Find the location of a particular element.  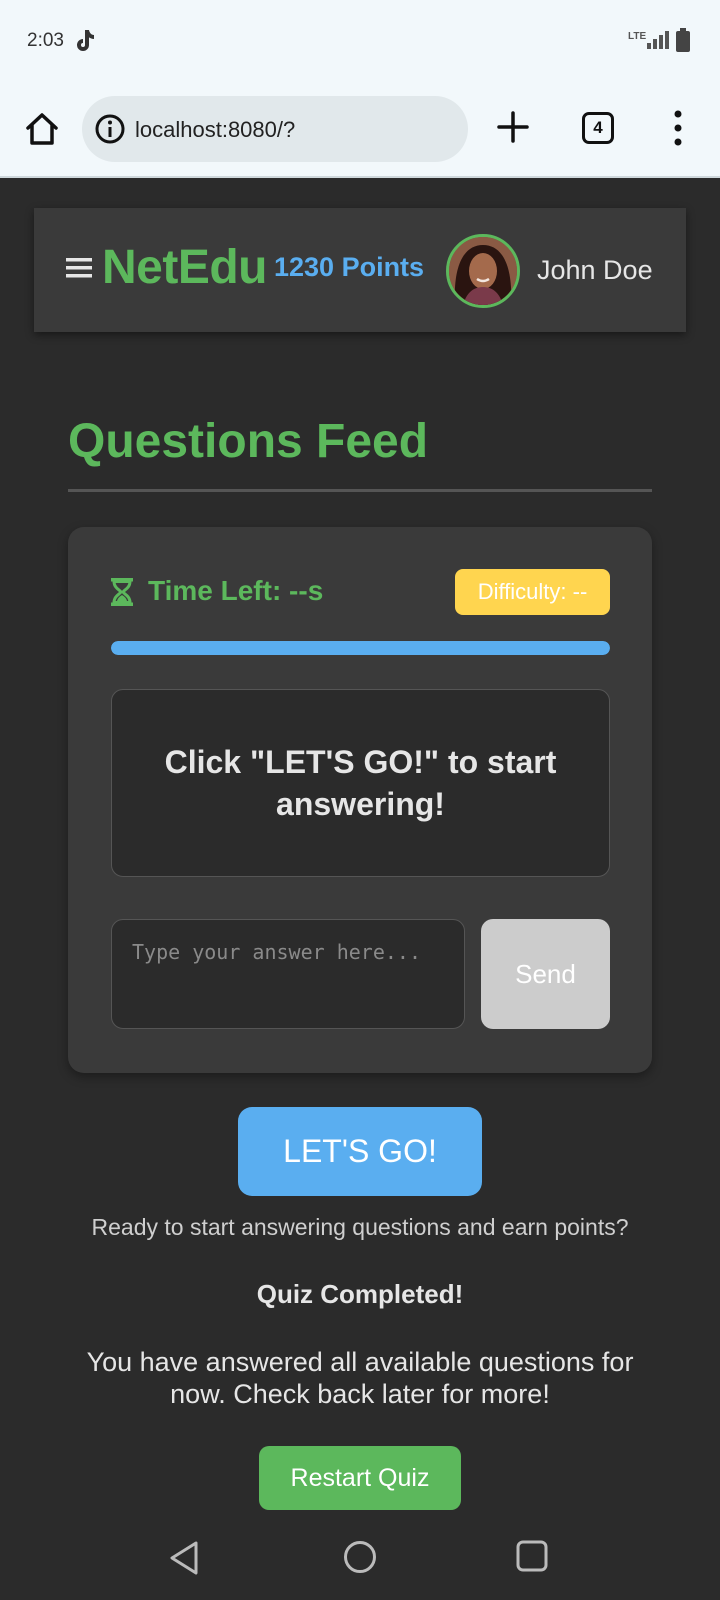

status-bar: 2:03 LTE is located at coordinates (360, 42).